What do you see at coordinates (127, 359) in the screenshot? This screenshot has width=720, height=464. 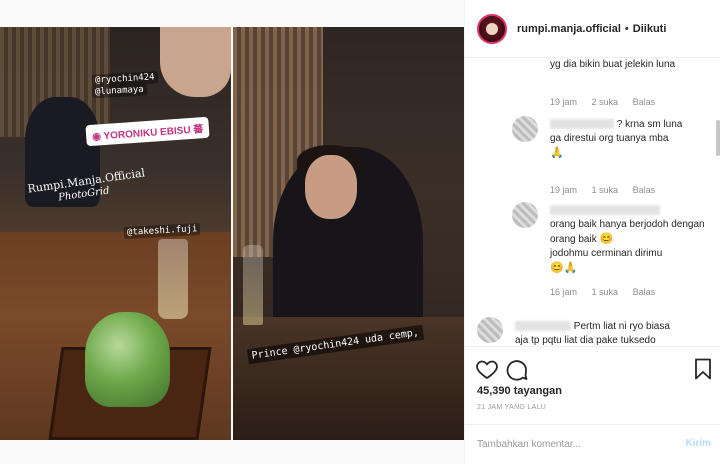 I see `shaved-ice-dessert` at bounding box center [127, 359].